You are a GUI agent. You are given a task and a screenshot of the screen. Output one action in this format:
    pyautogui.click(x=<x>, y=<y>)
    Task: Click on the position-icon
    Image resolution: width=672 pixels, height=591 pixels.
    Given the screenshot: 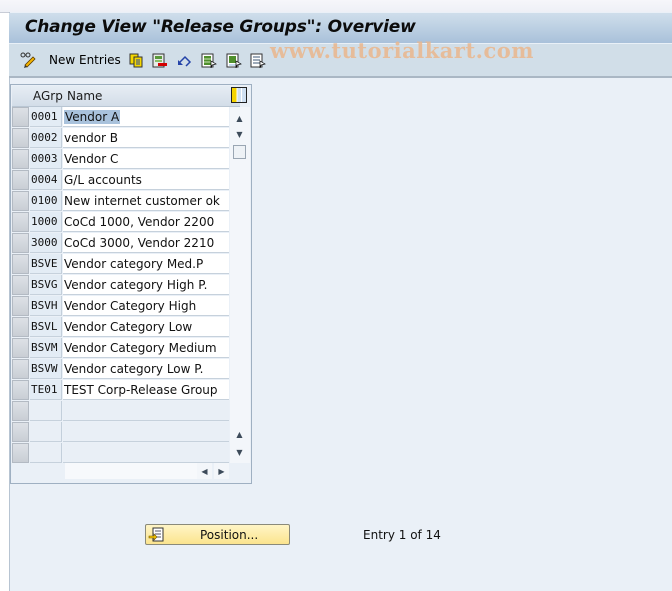 What is the action you would take?
    pyautogui.click(x=156, y=534)
    